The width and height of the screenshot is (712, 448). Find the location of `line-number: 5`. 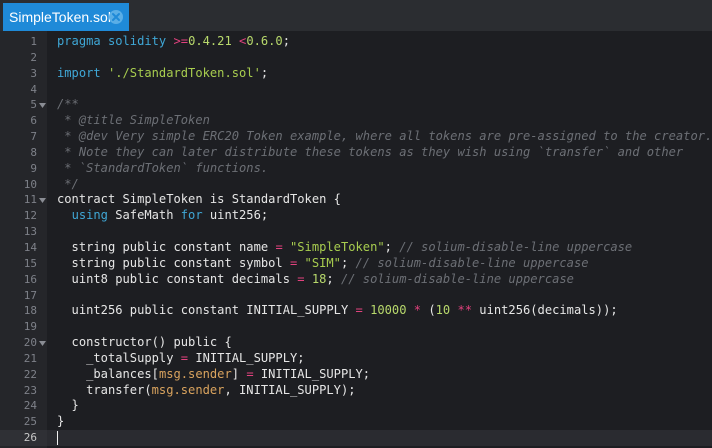

line-number: 5 is located at coordinates (33, 105).